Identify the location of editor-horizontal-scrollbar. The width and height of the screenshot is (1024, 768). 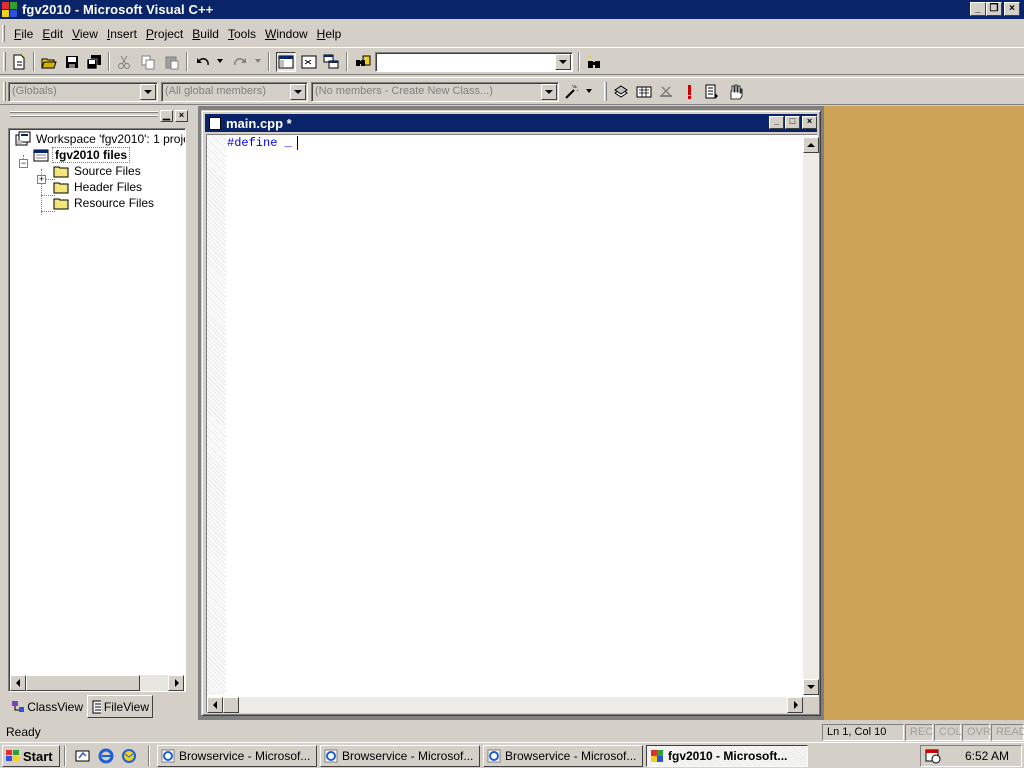
(505, 705).